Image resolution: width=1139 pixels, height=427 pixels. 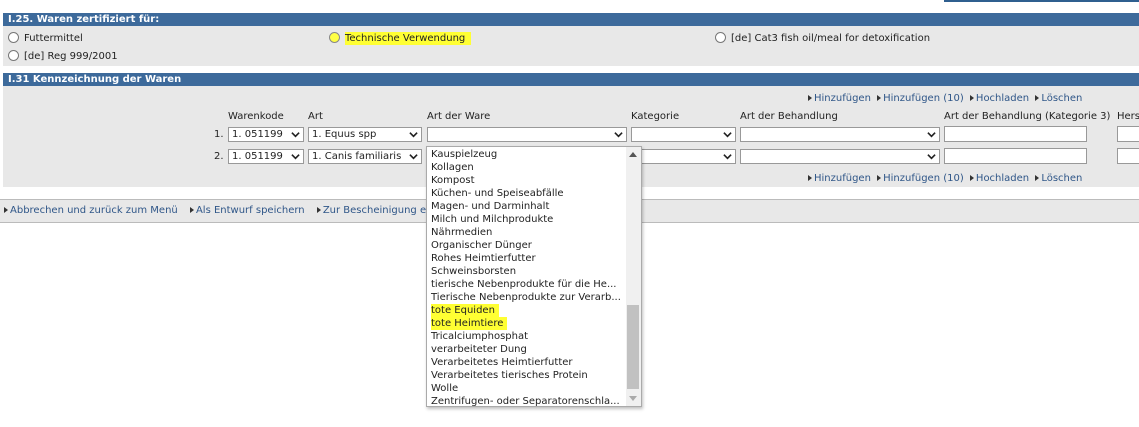 What do you see at coordinates (1041, 1) in the screenshot?
I see `top-accent-line` at bounding box center [1041, 1].